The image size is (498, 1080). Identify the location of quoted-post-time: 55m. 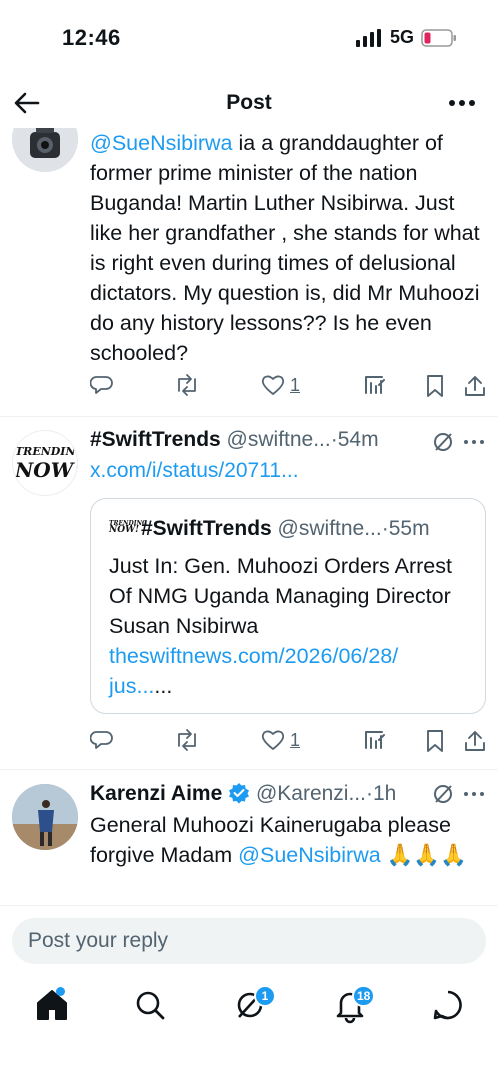
(409, 528).